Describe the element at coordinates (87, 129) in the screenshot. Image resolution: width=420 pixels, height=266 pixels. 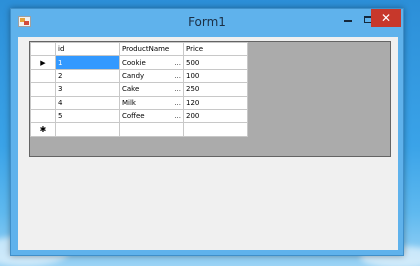
I see `cell-id` at that location.